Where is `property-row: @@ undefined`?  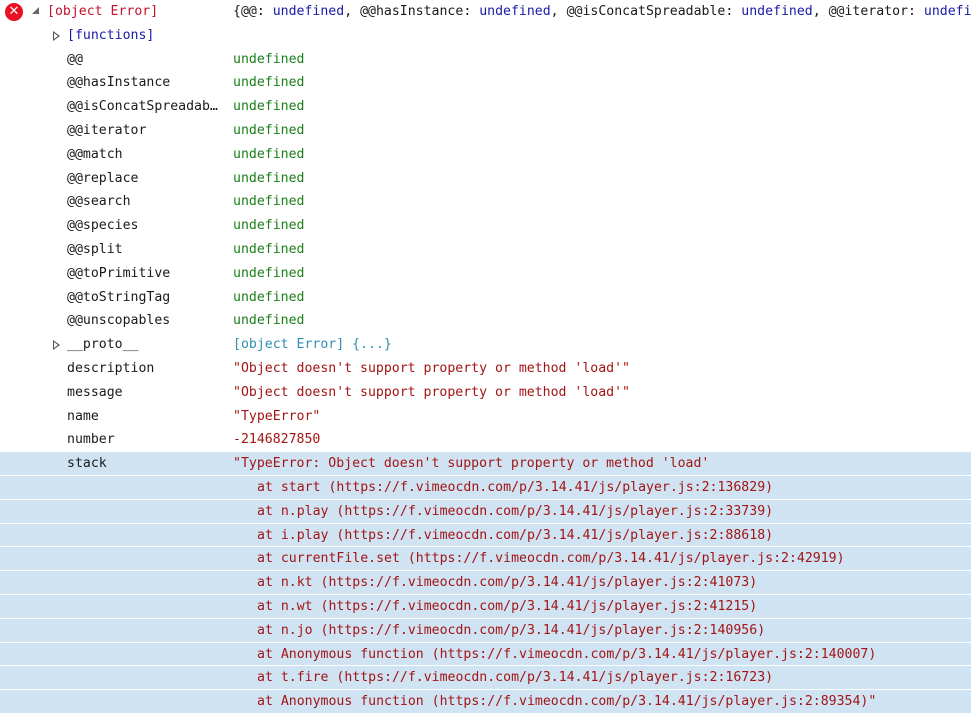
property-row: @@ undefined is located at coordinates (485, 60).